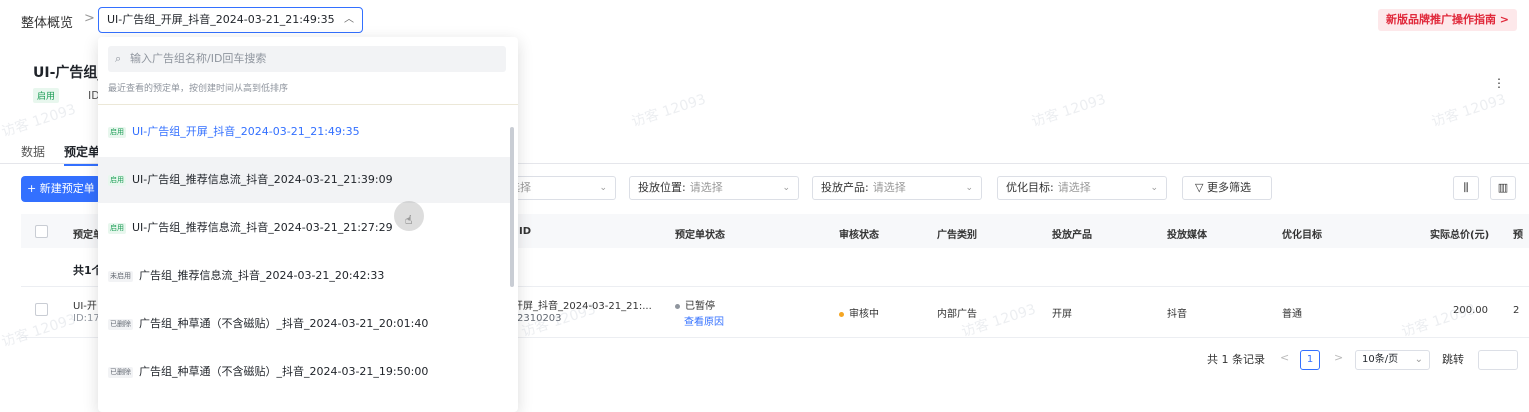 The width and height of the screenshot is (1529, 412). What do you see at coordinates (307, 59) in the screenshot?
I see `dropdown-search-input: ⌕ 输入广告组名称/ID回车搜索` at bounding box center [307, 59].